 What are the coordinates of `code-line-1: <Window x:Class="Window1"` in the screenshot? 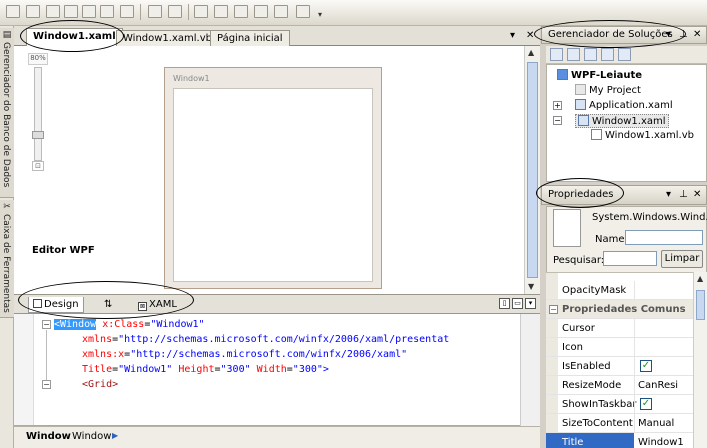 It's located at (129, 324).